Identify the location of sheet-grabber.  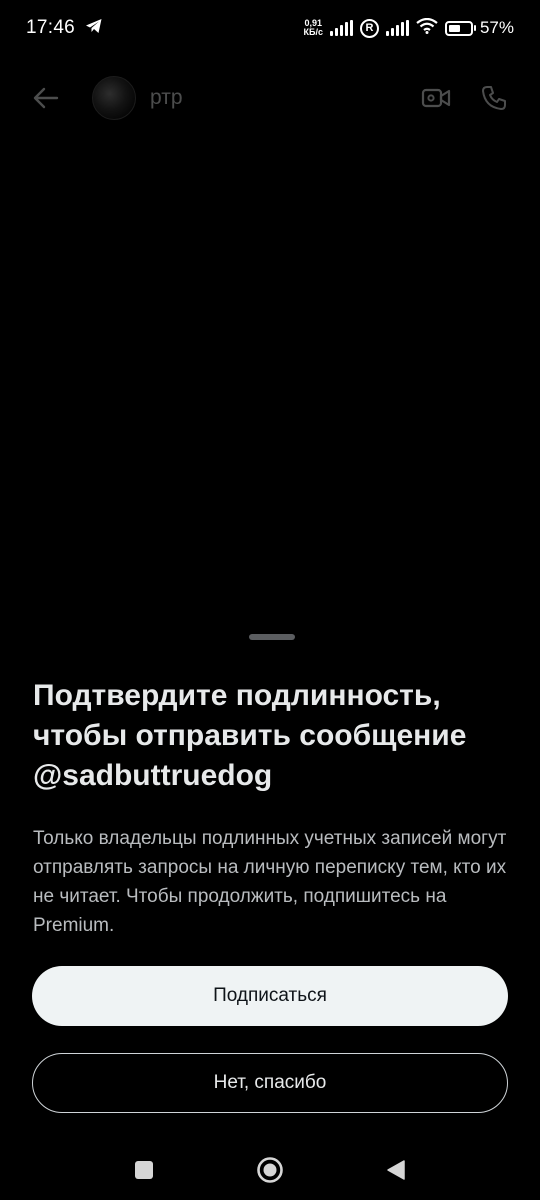
(272, 637).